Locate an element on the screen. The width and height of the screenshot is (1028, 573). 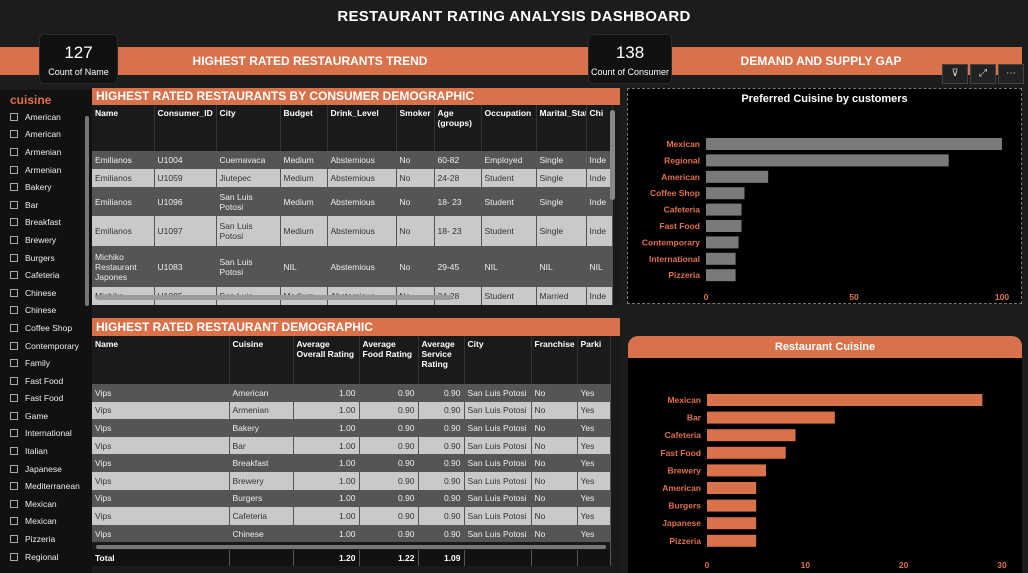
slicer-item: Pizzeria is located at coordinates (46, 539).